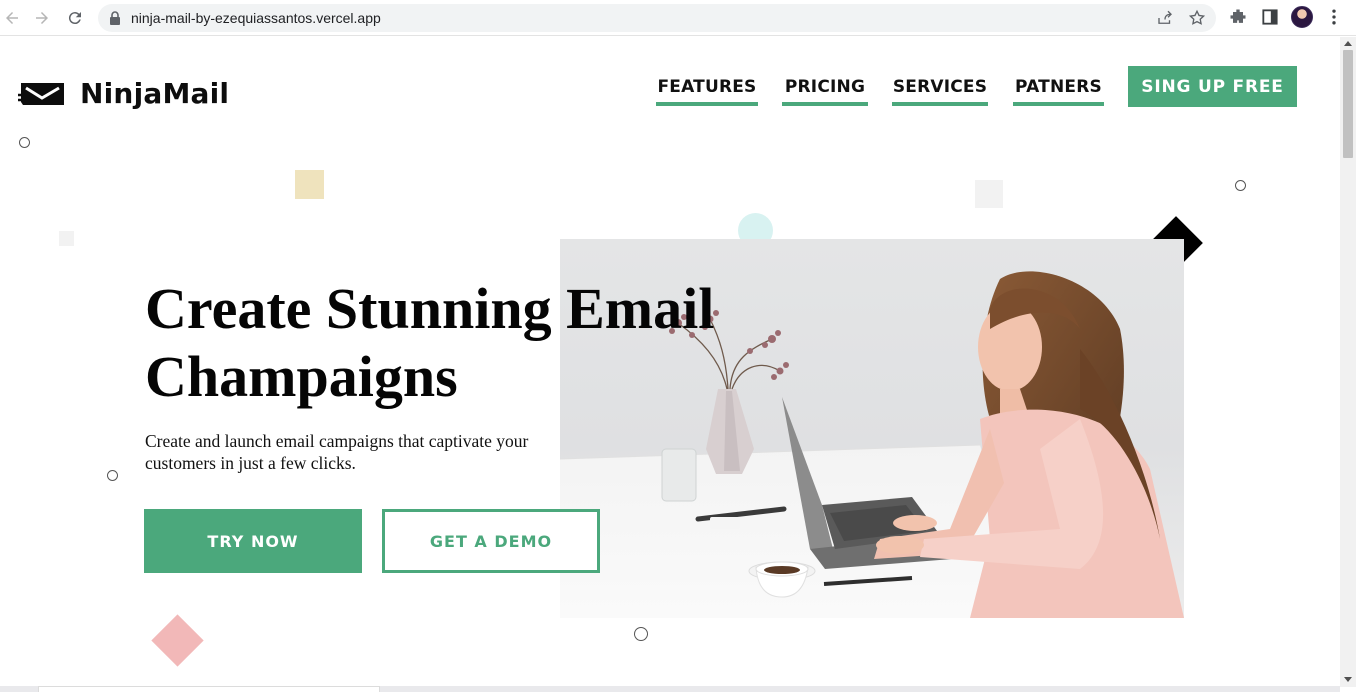 Image resolution: width=1356 pixels, height=692 pixels. I want to click on site-logo: NinjaMail, so click(123, 93).